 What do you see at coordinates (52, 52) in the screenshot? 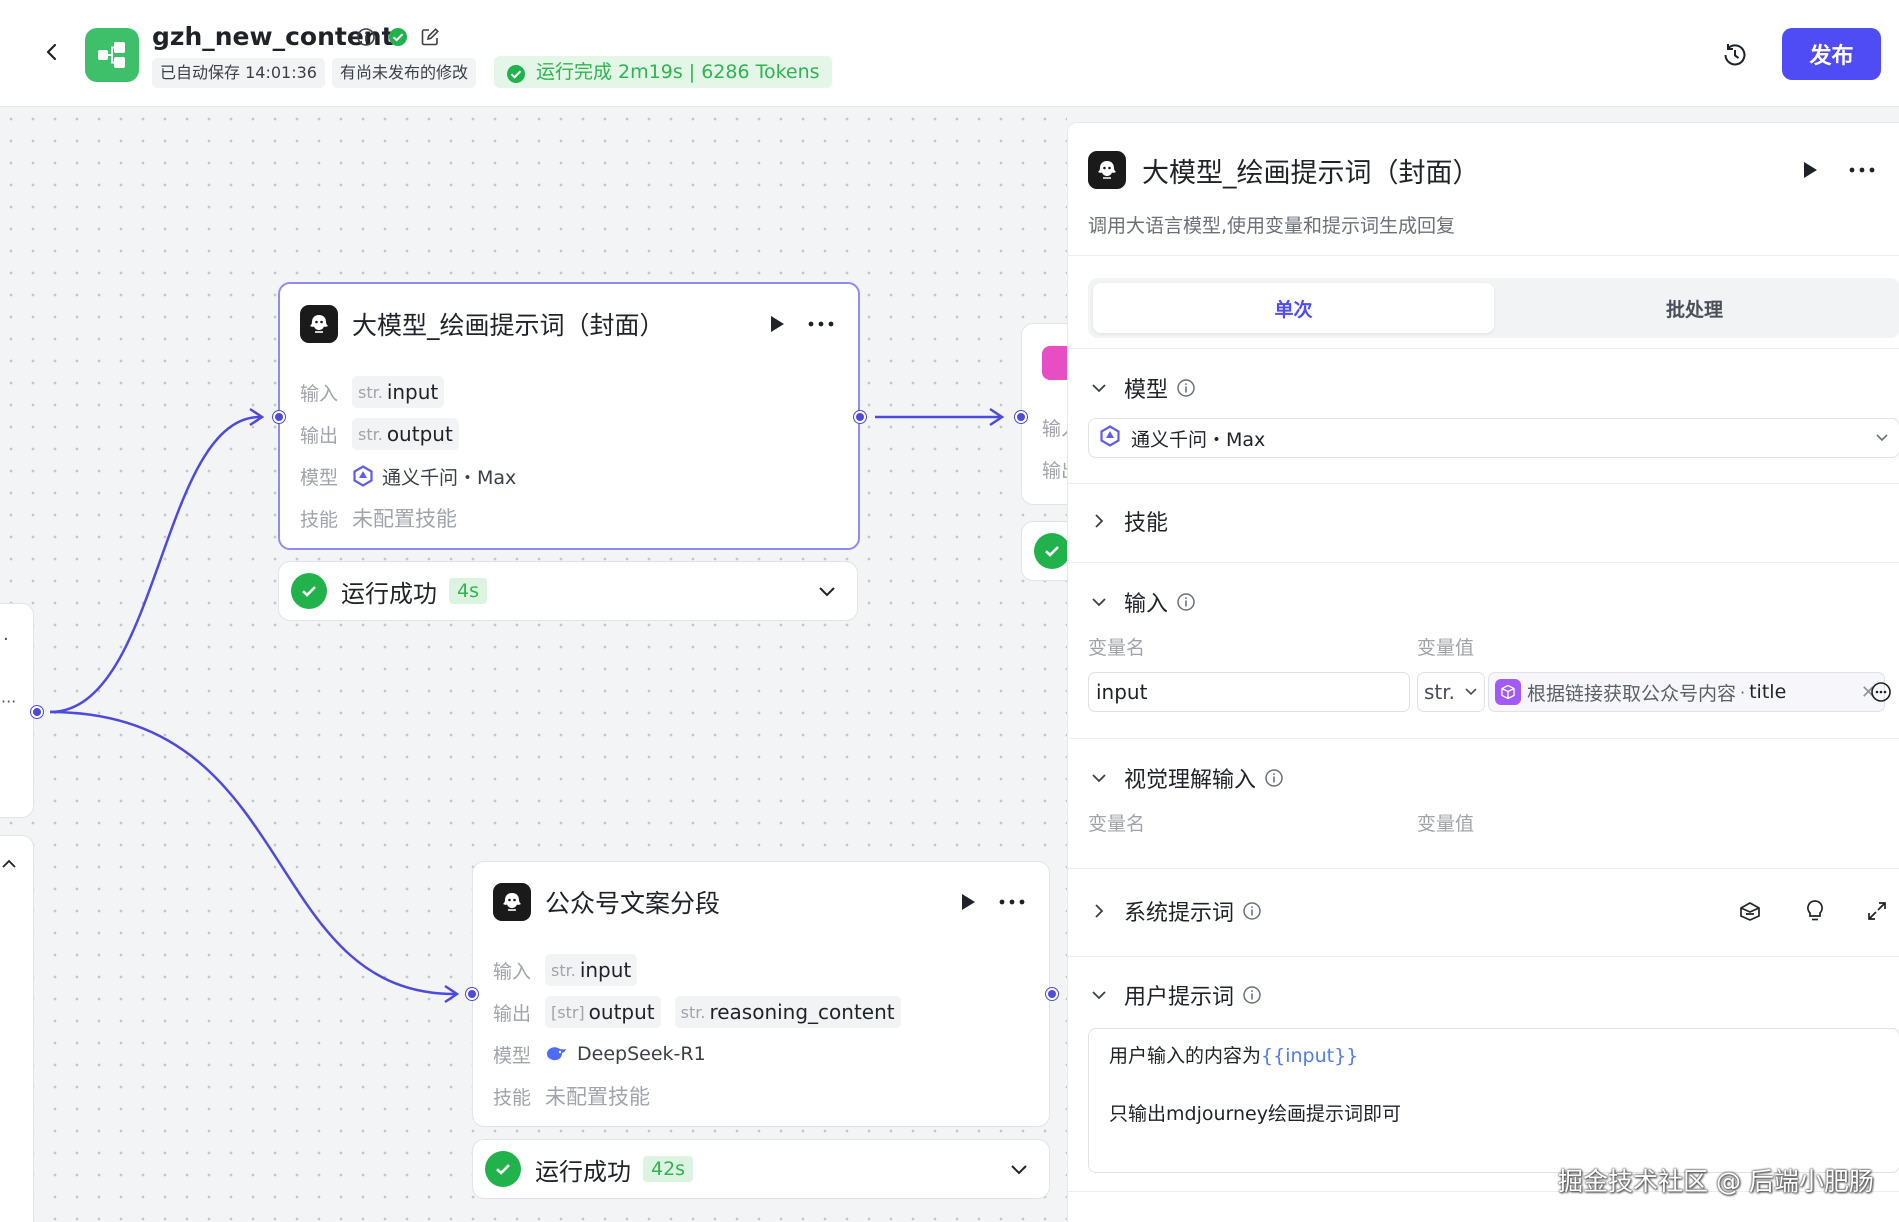
I see `back-icon` at bounding box center [52, 52].